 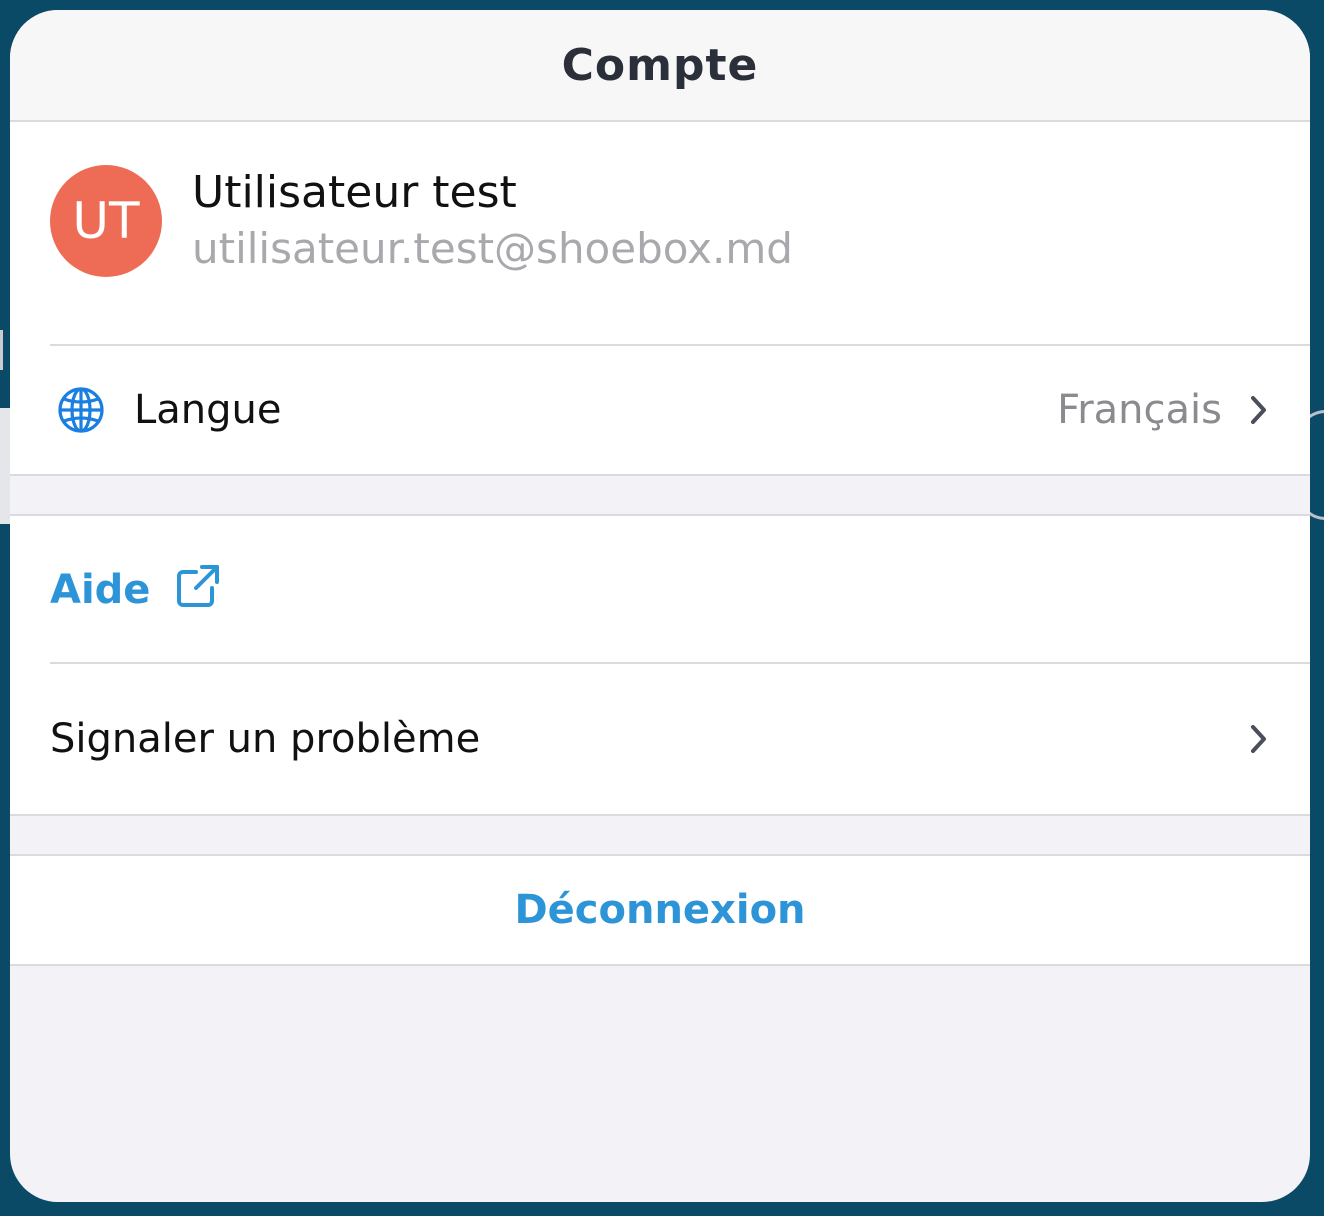 I want to click on help-link: Aide, so click(x=100, y=590).